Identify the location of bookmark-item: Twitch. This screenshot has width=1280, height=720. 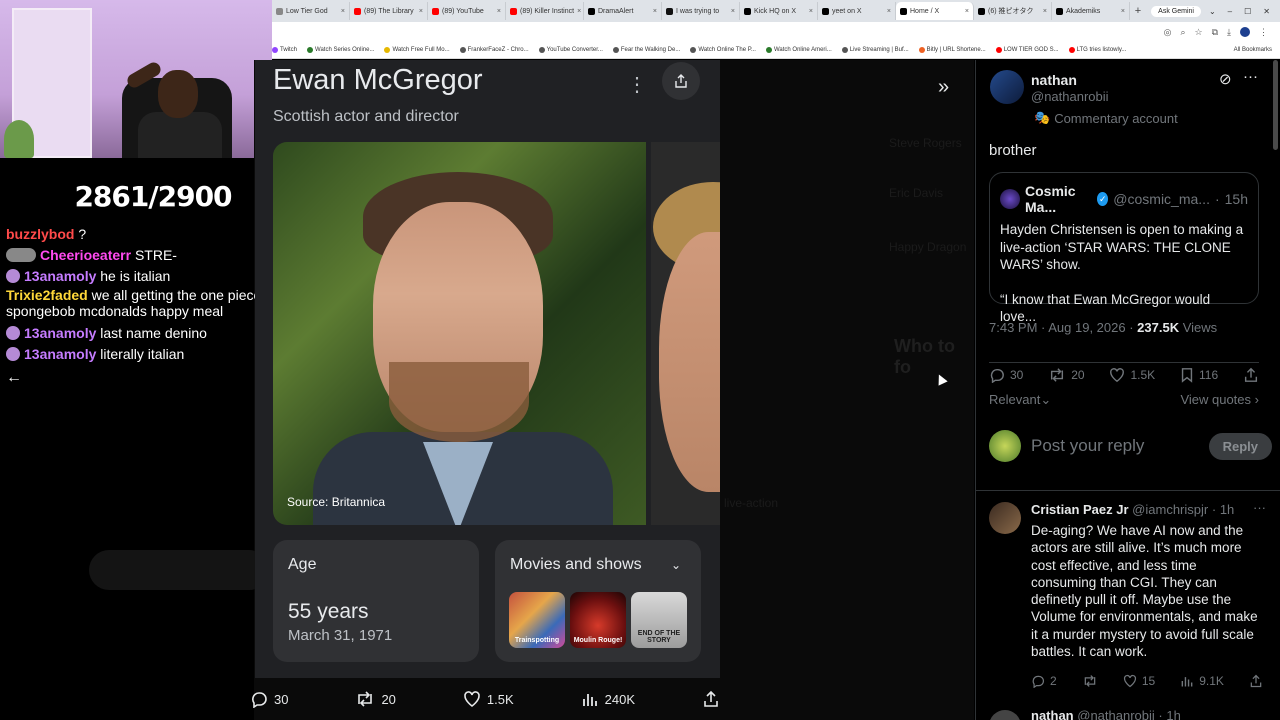
(284, 50).